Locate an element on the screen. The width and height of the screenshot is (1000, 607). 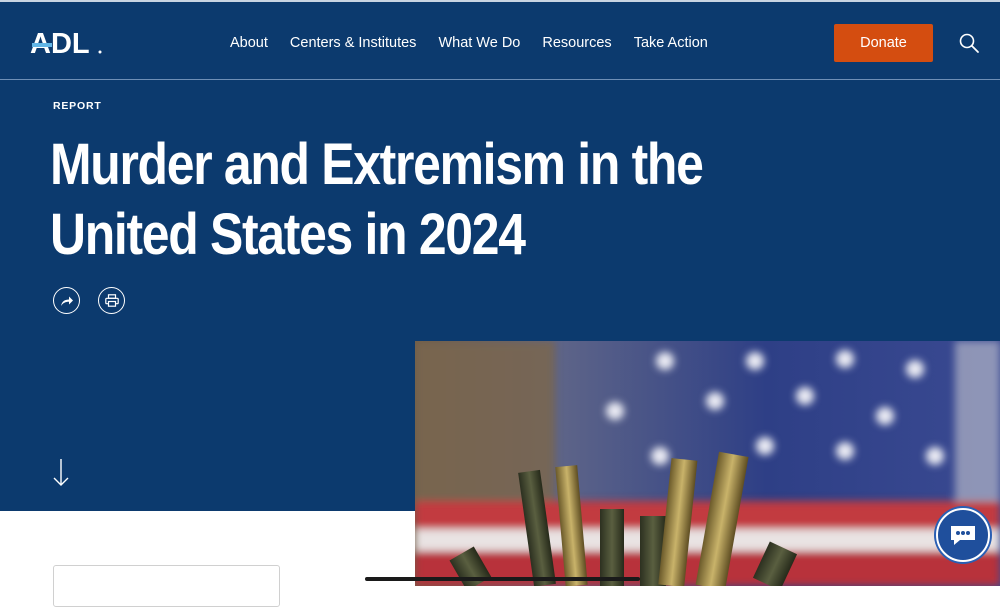
adl-logo: ADL is located at coordinates (68, 42).